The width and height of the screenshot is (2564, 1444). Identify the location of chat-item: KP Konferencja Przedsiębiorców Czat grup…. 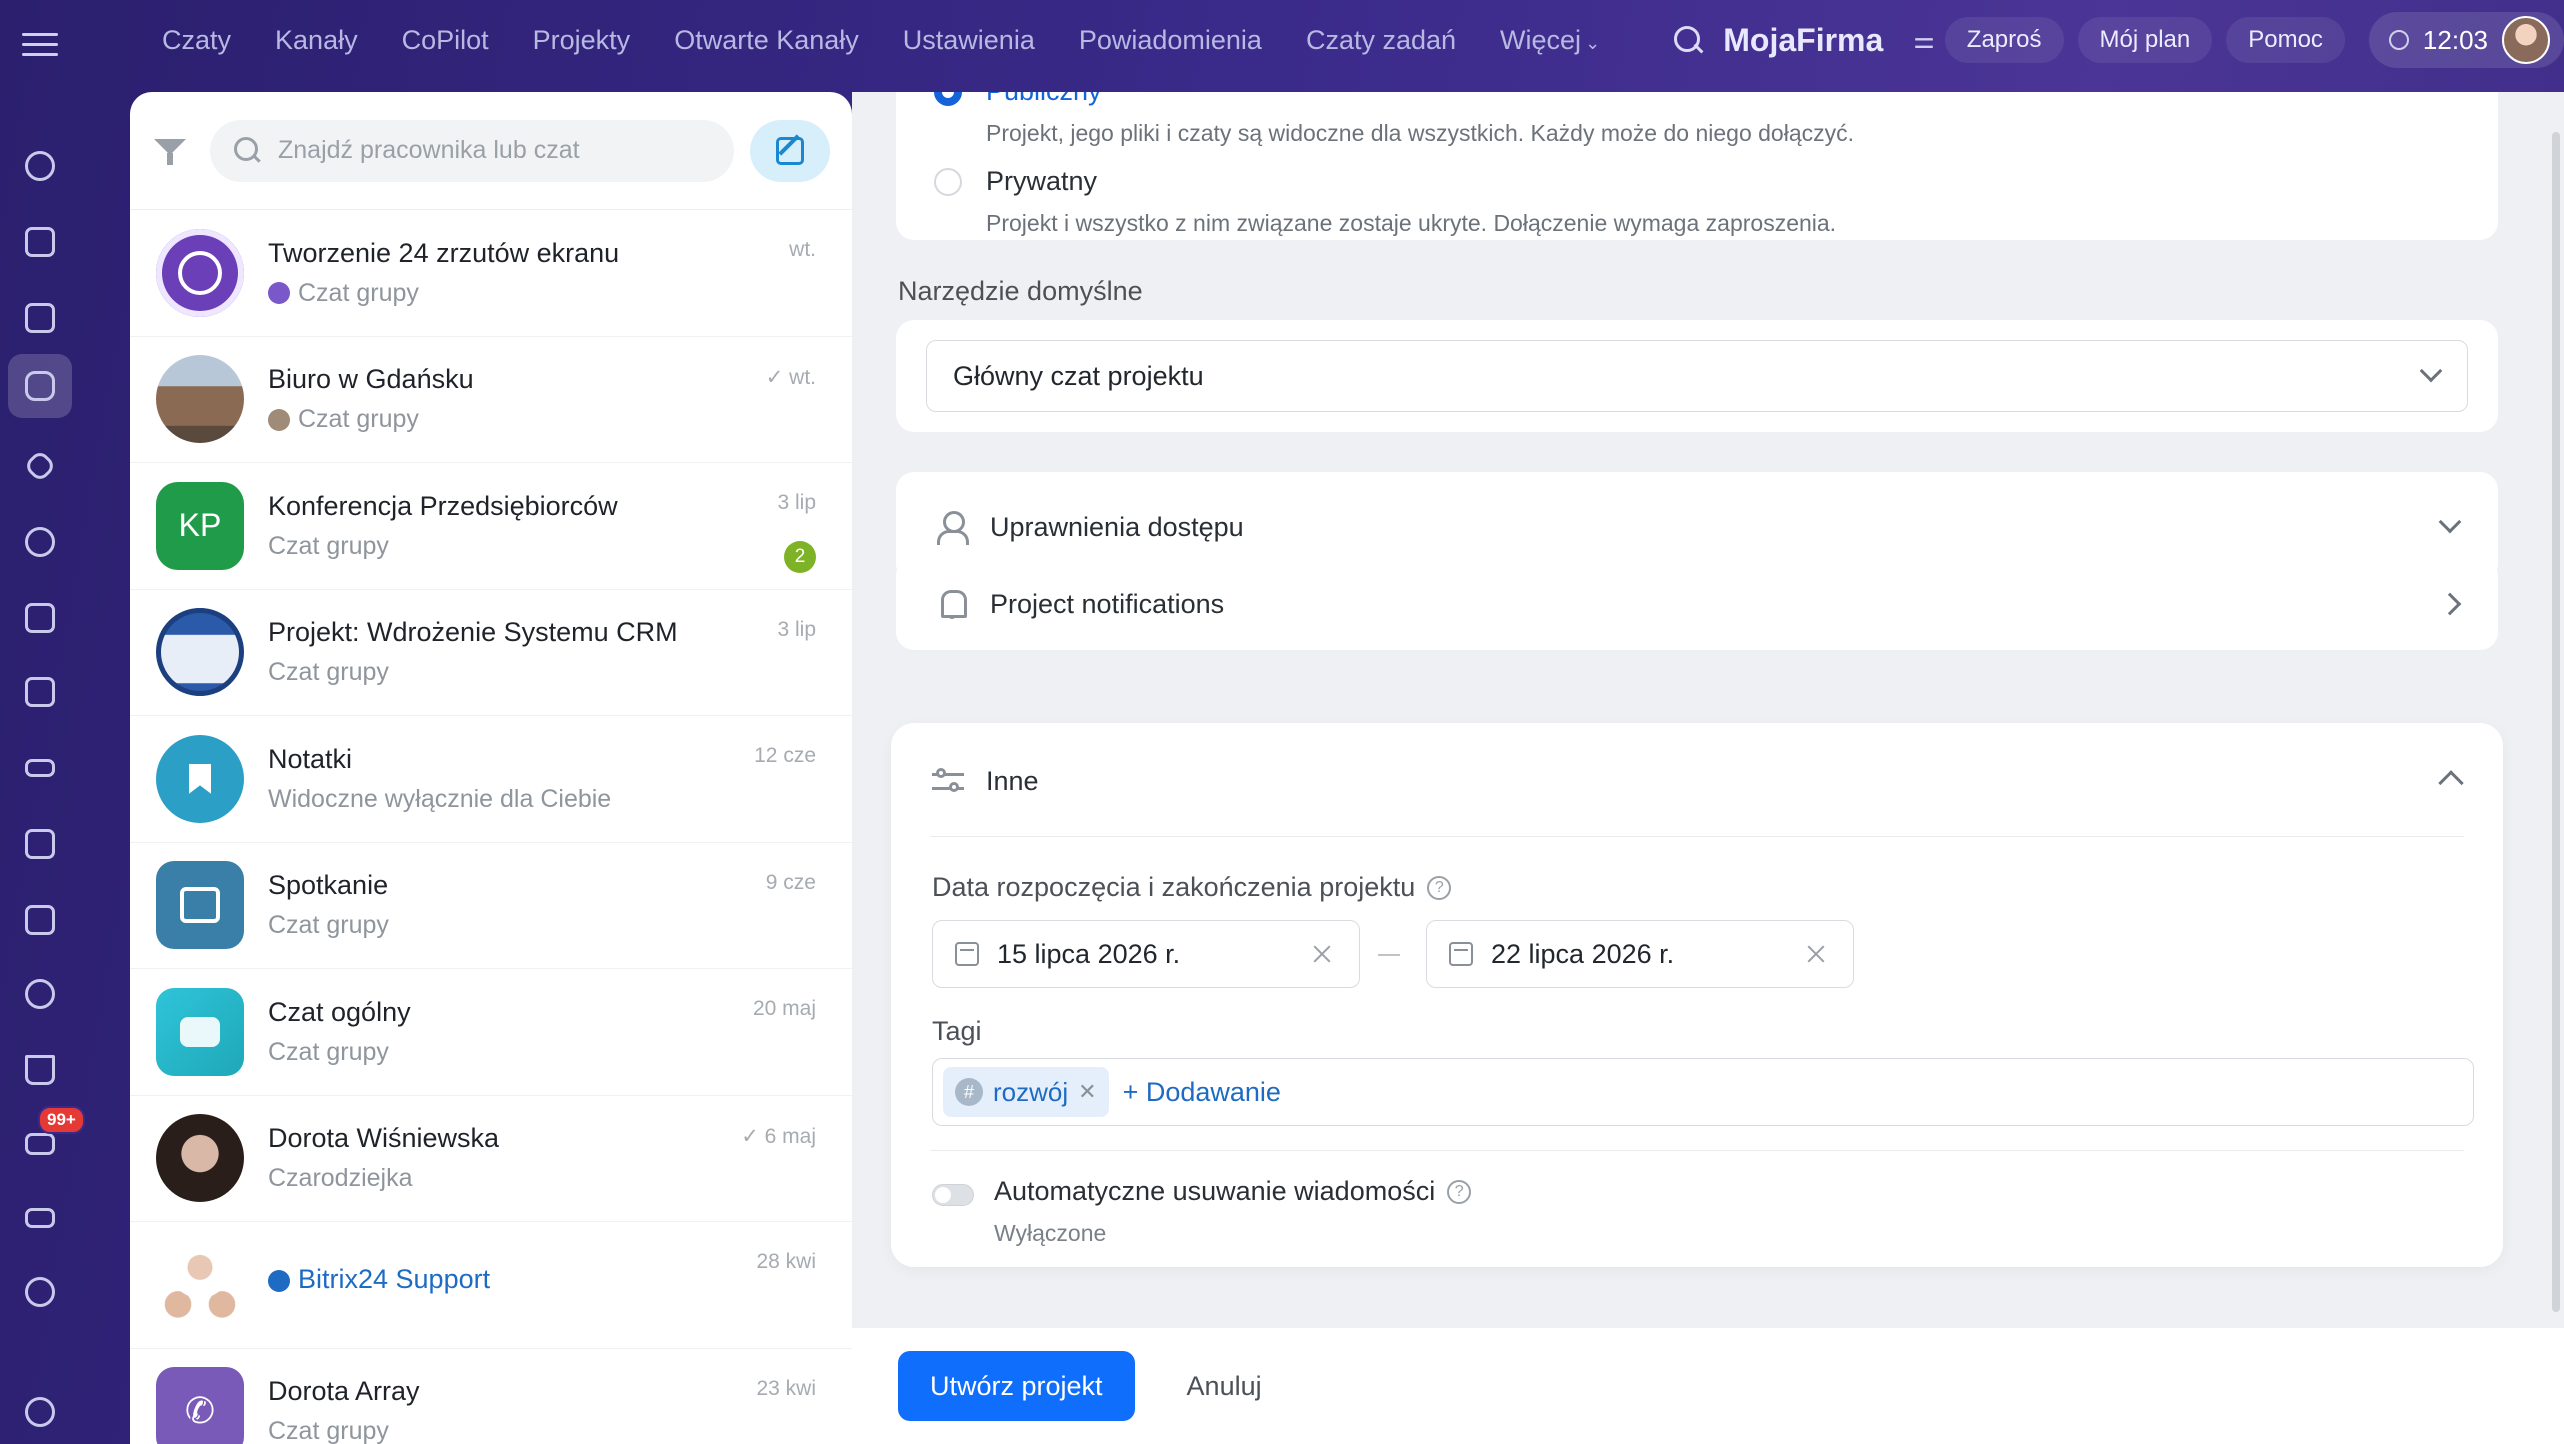
(491, 526).